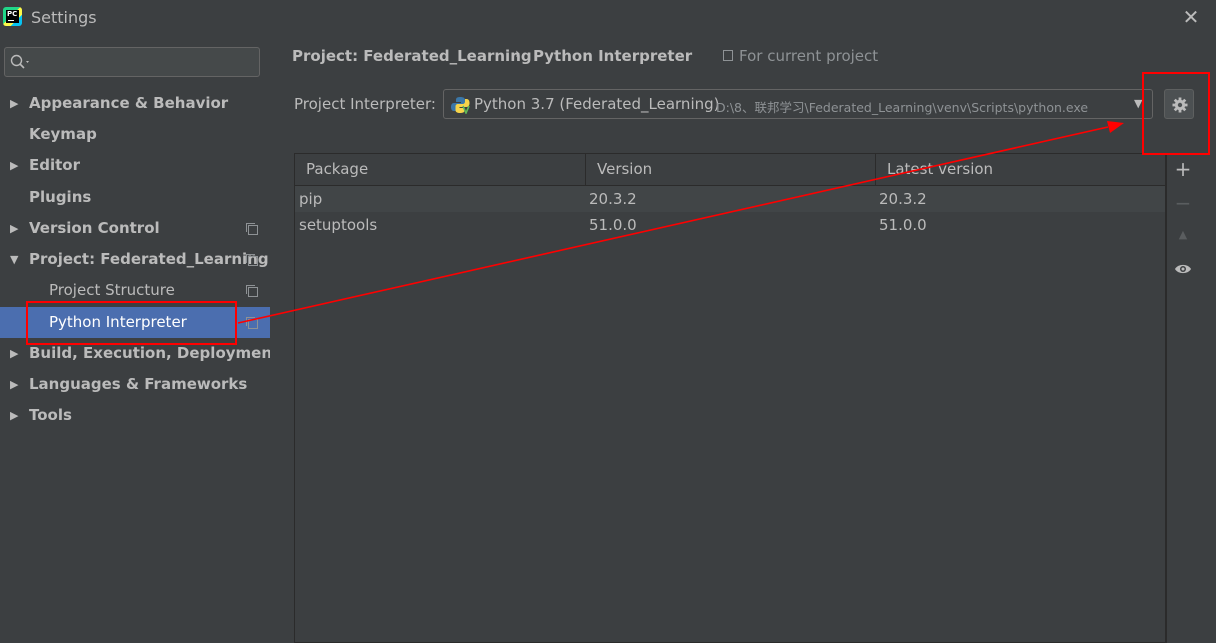 This screenshot has width=1216, height=643. Describe the element at coordinates (1183, 169) in the screenshot. I see `add-package-button: +` at that location.